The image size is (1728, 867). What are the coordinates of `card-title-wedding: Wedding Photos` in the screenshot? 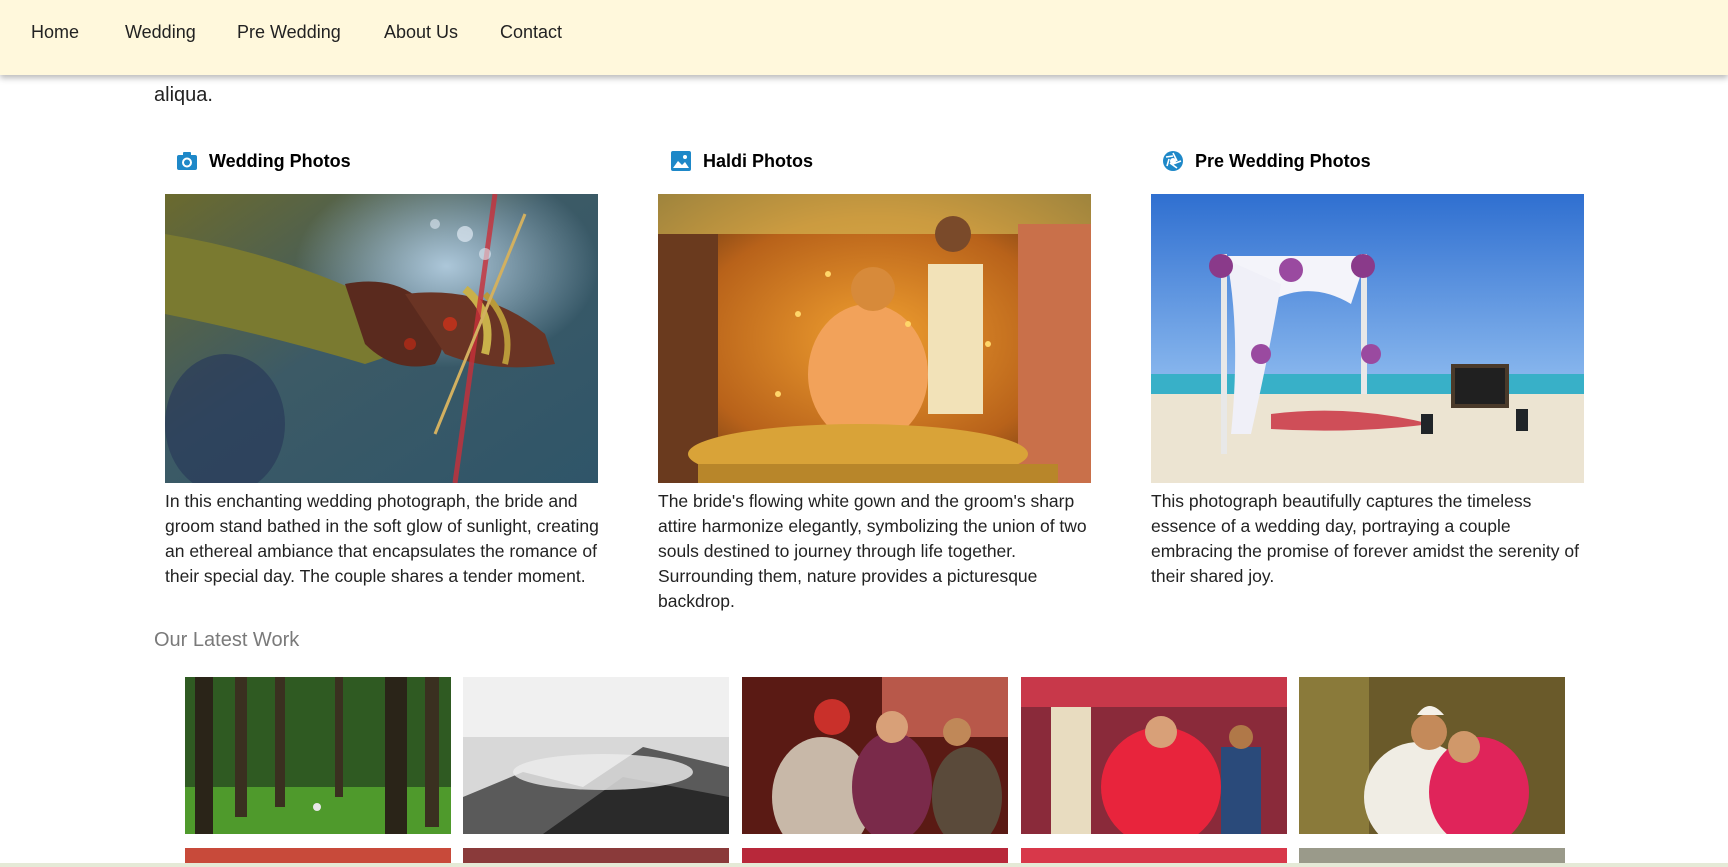 It's located at (280, 160).